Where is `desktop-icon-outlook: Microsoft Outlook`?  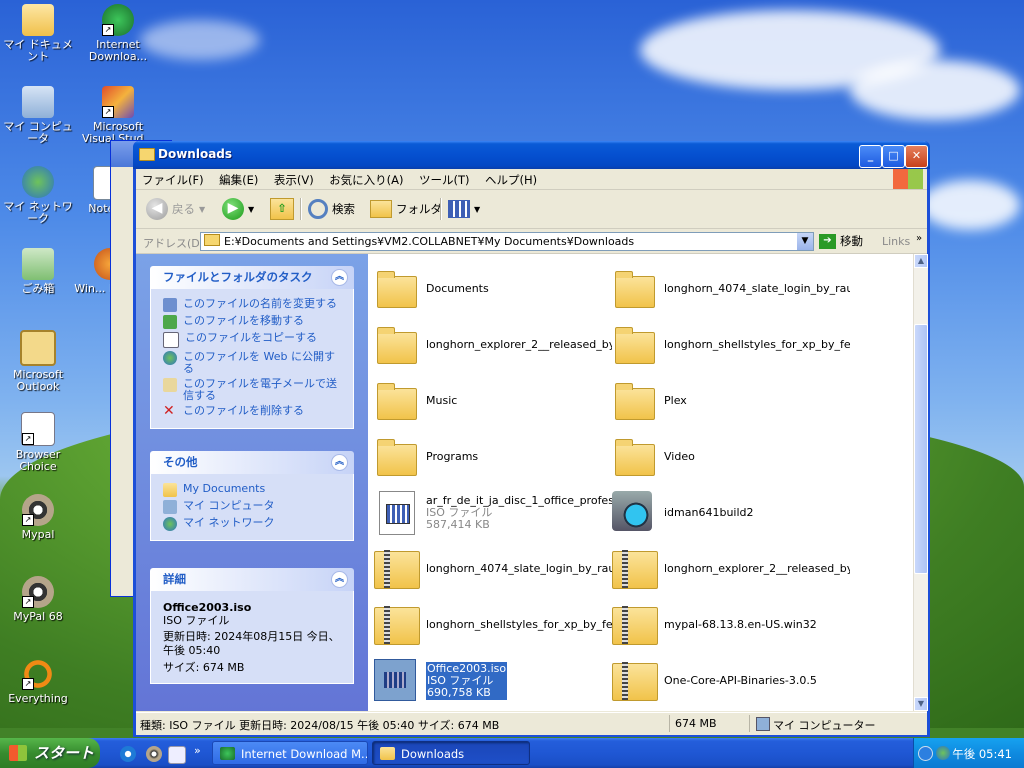
desktop-icon-outlook: Microsoft Outlook is located at coordinates (39, 361).